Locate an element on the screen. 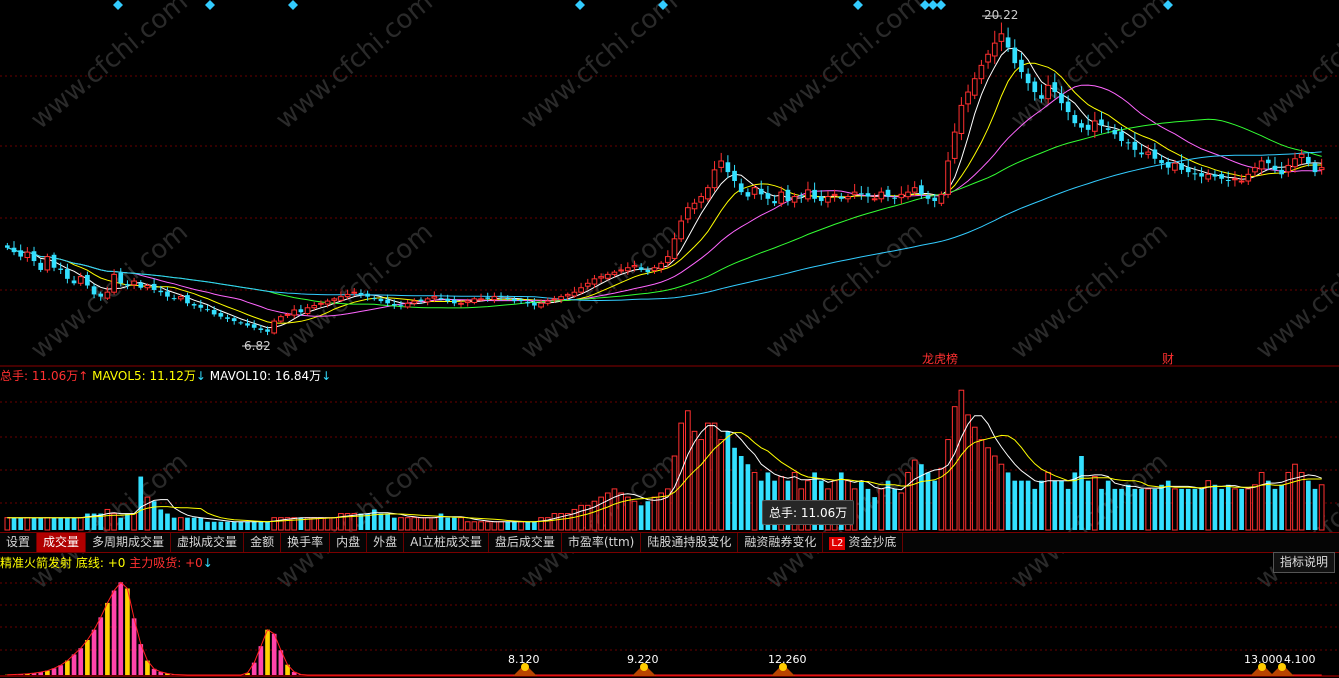 Image resolution: width=1339 pixels, height=678 pixels. tab-2: 多周期成交量 is located at coordinates (129, 542).